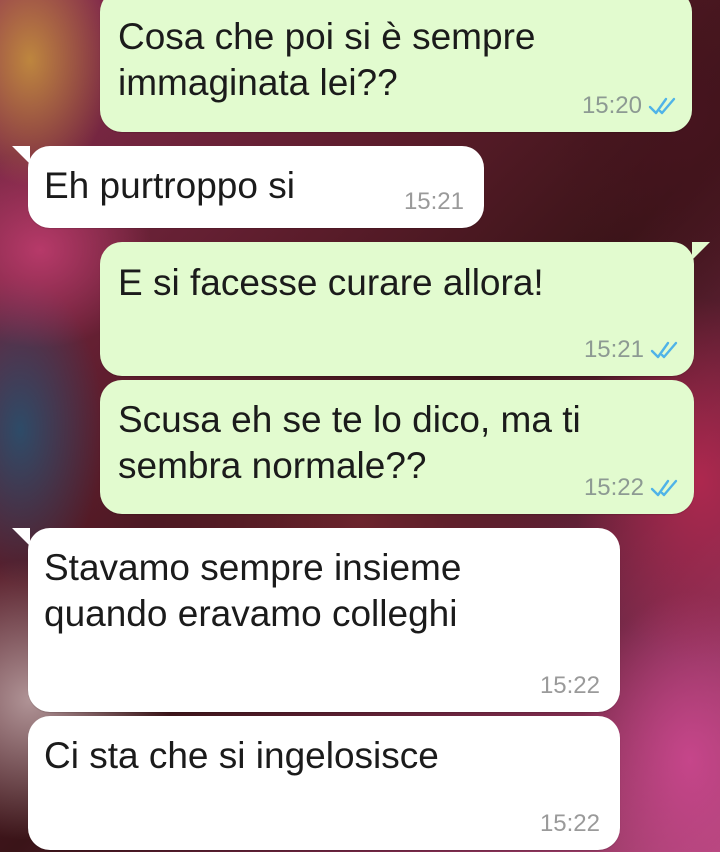 The width and height of the screenshot is (720, 852). I want to click on message-bubble-outgoing: E si facesse curare allora! 15:21, so click(397, 309).